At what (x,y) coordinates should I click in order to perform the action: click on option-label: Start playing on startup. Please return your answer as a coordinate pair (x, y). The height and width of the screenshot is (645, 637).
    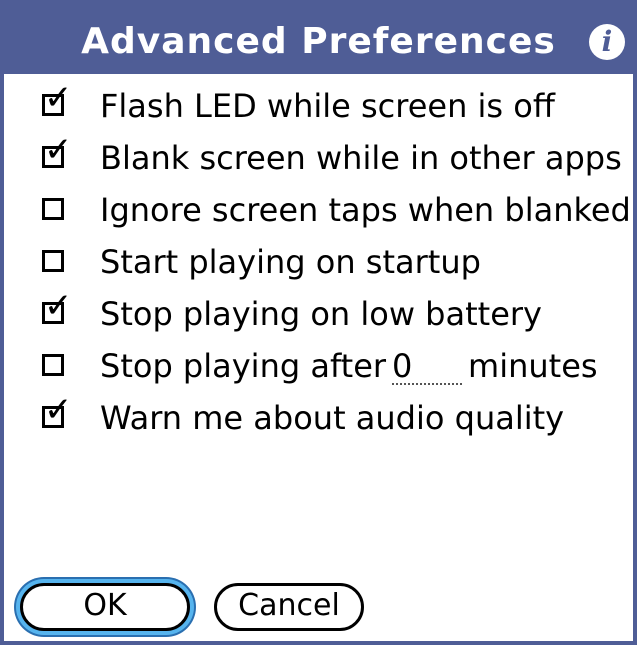
    Looking at the image, I should click on (290, 262).